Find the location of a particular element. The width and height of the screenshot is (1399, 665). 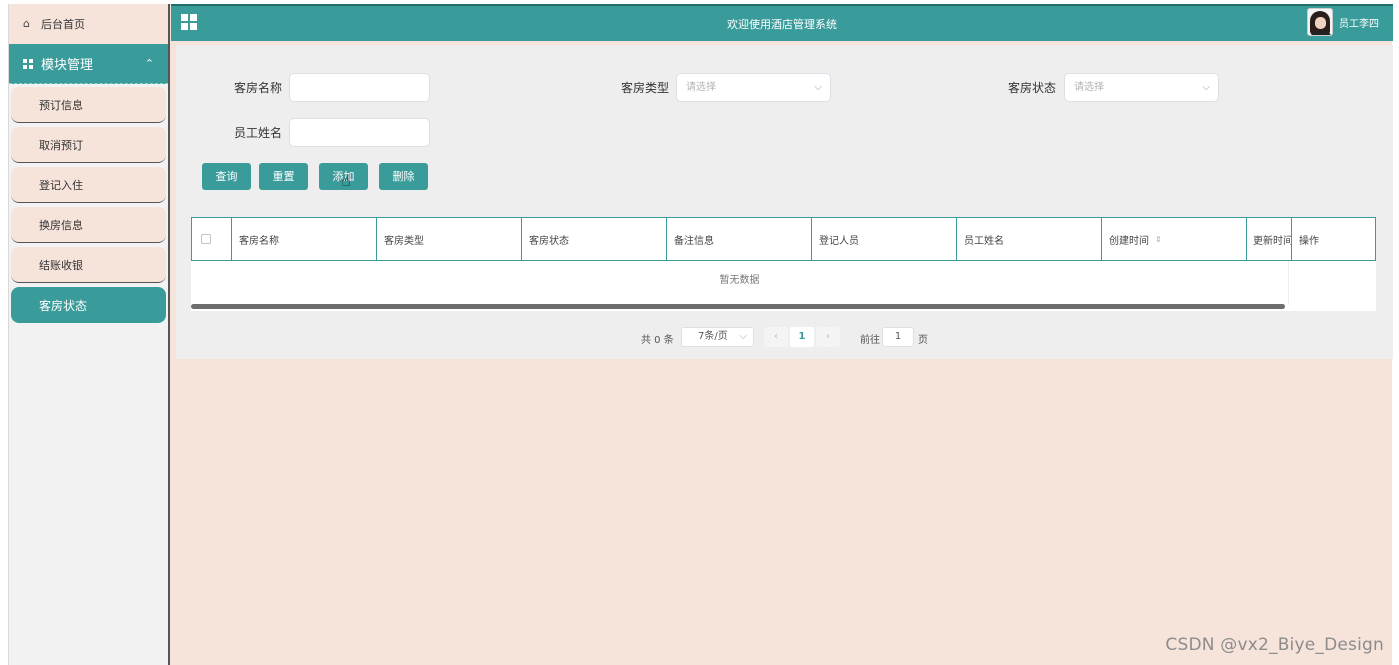

user-name: 员工李四 is located at coordinates (1359, 24).